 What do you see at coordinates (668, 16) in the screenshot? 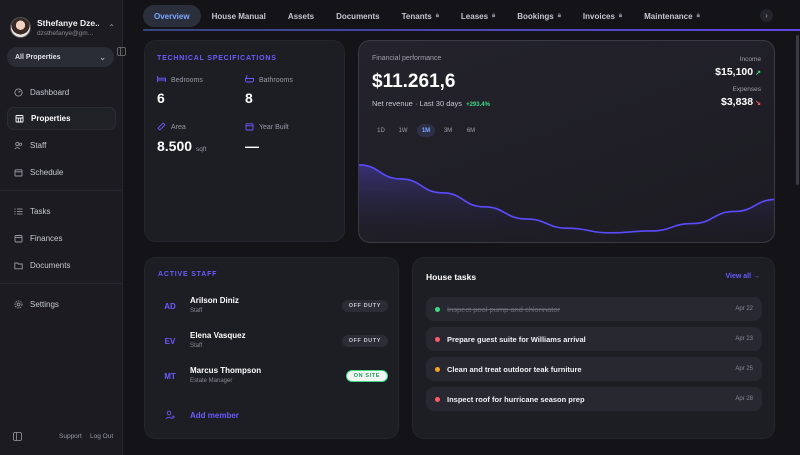
I see `tab-label: Maintenance` at bounding box center [668, 16].